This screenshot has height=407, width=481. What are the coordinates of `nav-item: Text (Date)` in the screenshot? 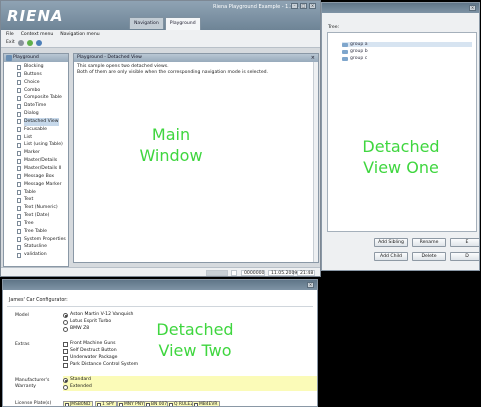 It's located at (42, 216).